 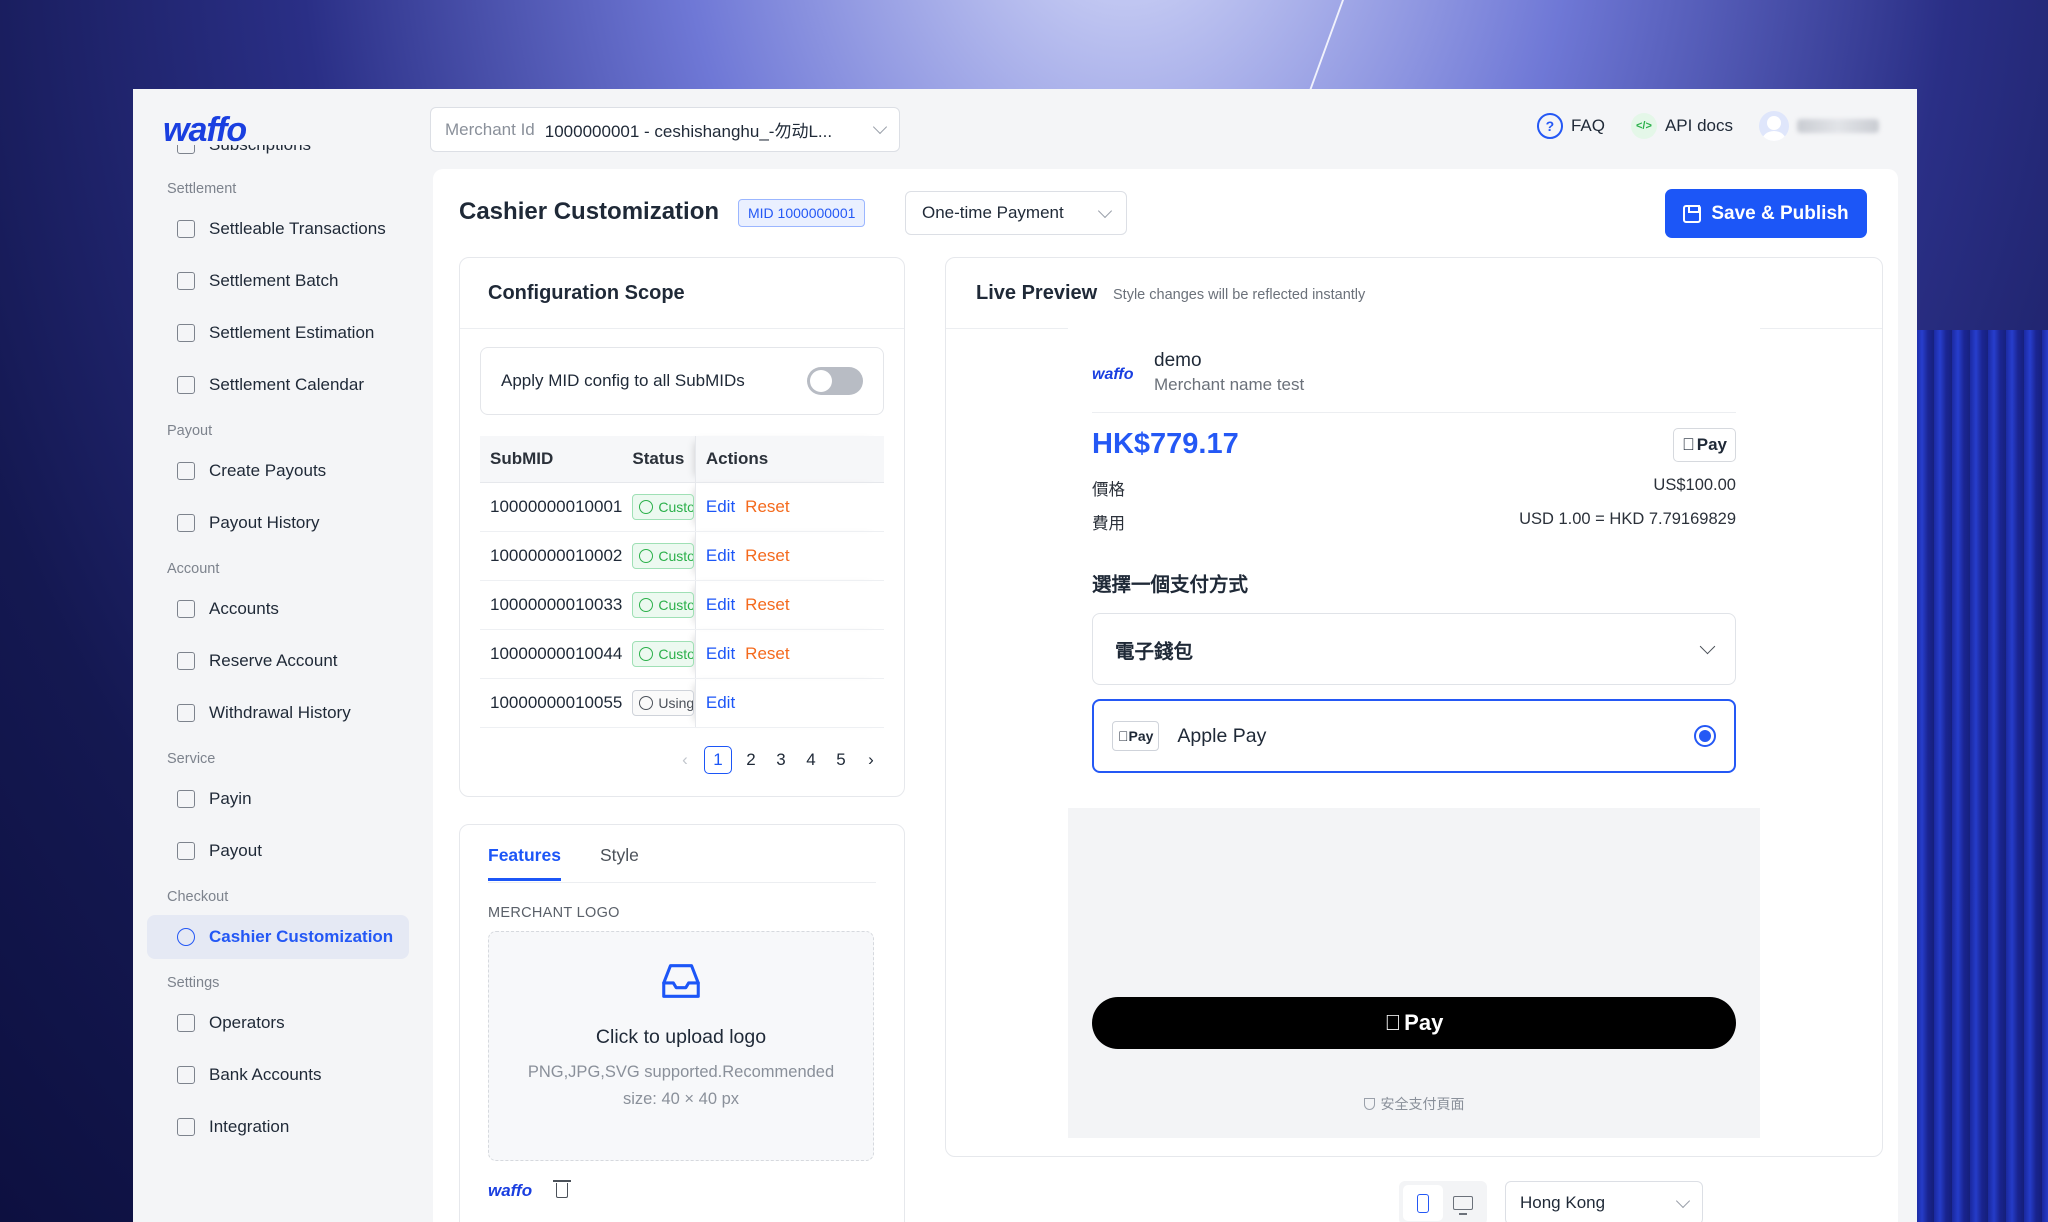 I want to click on sidebar-item-settlement-batch: Settlement Batch, so click(x=278, y=281).